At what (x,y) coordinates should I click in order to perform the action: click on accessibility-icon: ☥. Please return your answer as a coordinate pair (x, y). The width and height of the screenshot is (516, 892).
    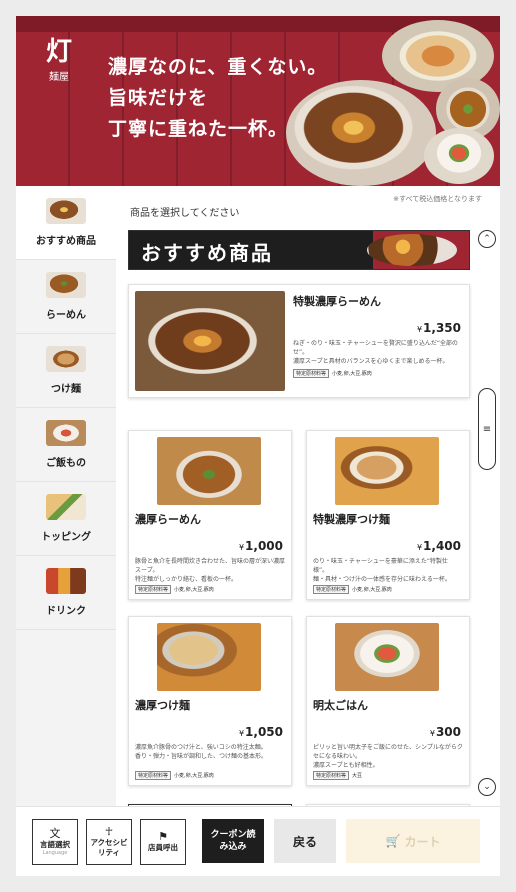
    Looking at the image, I should click on (109, 831).